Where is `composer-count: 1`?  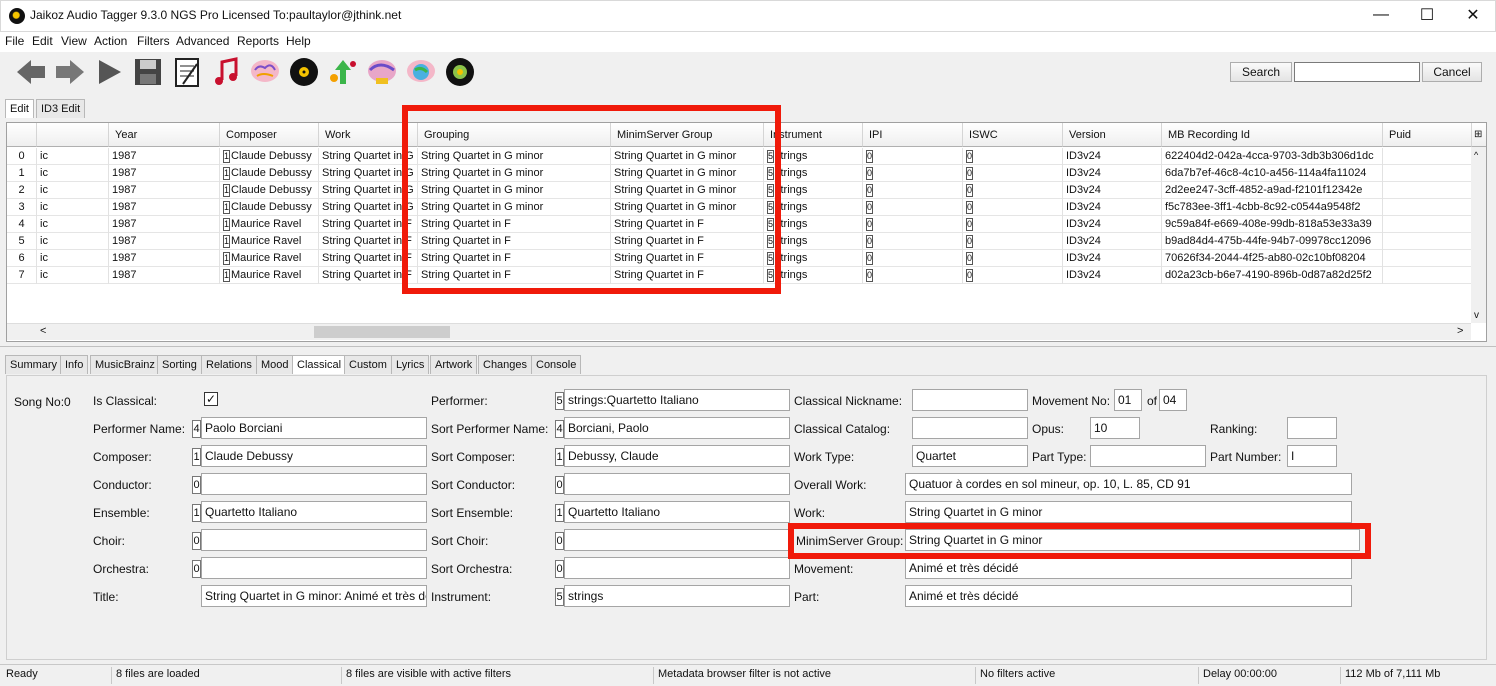
composer-count: 1 is located at coordinates (196, 457).